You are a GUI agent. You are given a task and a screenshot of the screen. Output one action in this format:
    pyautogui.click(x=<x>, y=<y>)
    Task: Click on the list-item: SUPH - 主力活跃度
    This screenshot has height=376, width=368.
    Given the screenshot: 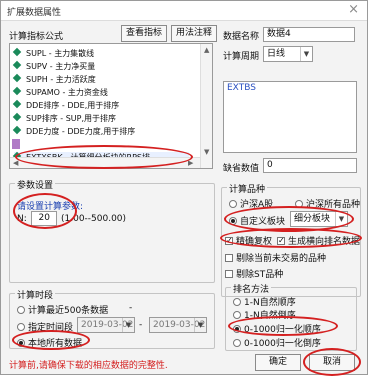 What is the action you would take?
    pyautogui.click(x=54, y=79)
    